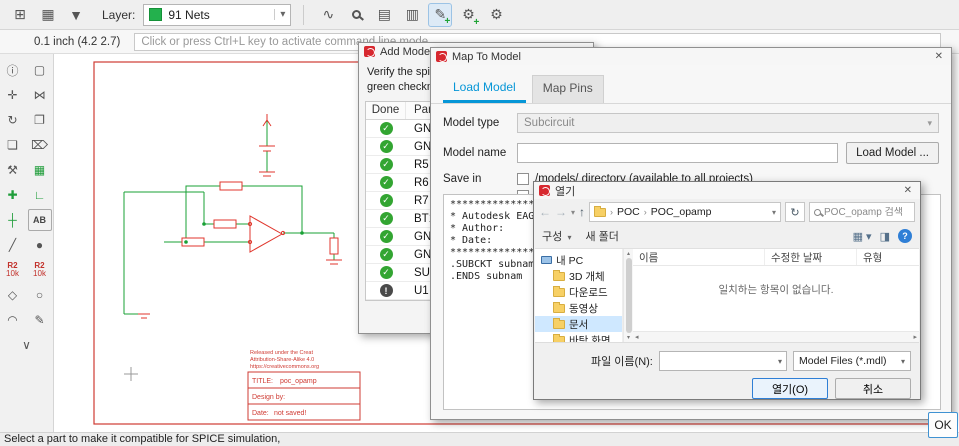 The height and width of the screenshot is (446, 959). I want to click on add-part-icon: ✚, so click(13, 195).